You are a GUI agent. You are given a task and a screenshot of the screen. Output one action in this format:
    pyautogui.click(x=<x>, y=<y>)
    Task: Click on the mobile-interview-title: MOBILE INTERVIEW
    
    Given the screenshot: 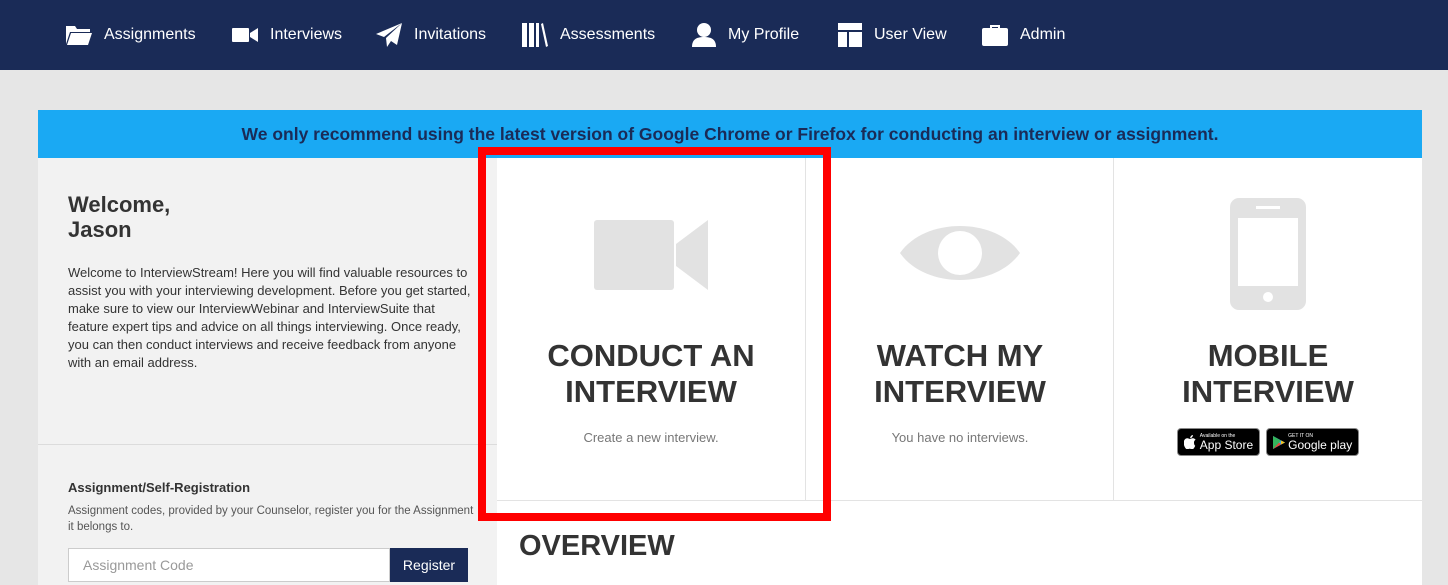 What is the action you would take?
    pyautogui.click(x=1268, y=374)
    